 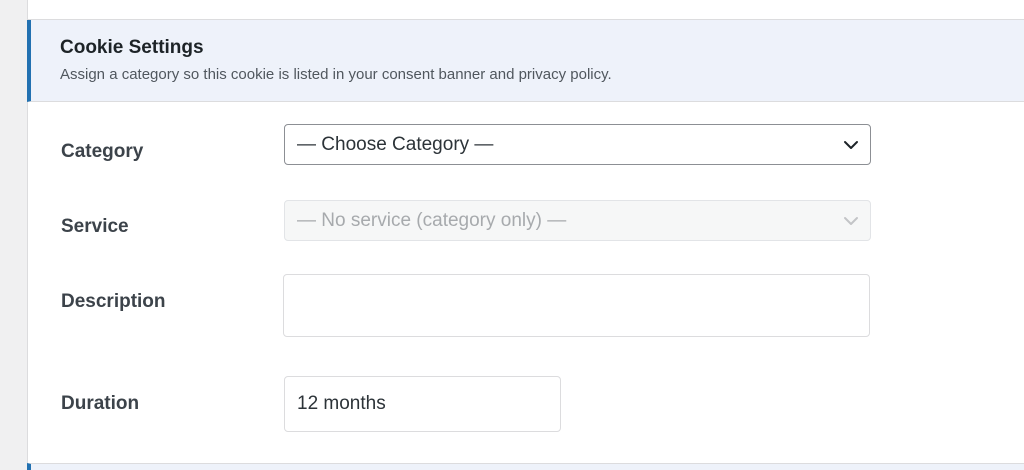 What do you see at coordinates (422, 404) in the screenshot?
I see `duration-input` at bounding box center [422, 404].